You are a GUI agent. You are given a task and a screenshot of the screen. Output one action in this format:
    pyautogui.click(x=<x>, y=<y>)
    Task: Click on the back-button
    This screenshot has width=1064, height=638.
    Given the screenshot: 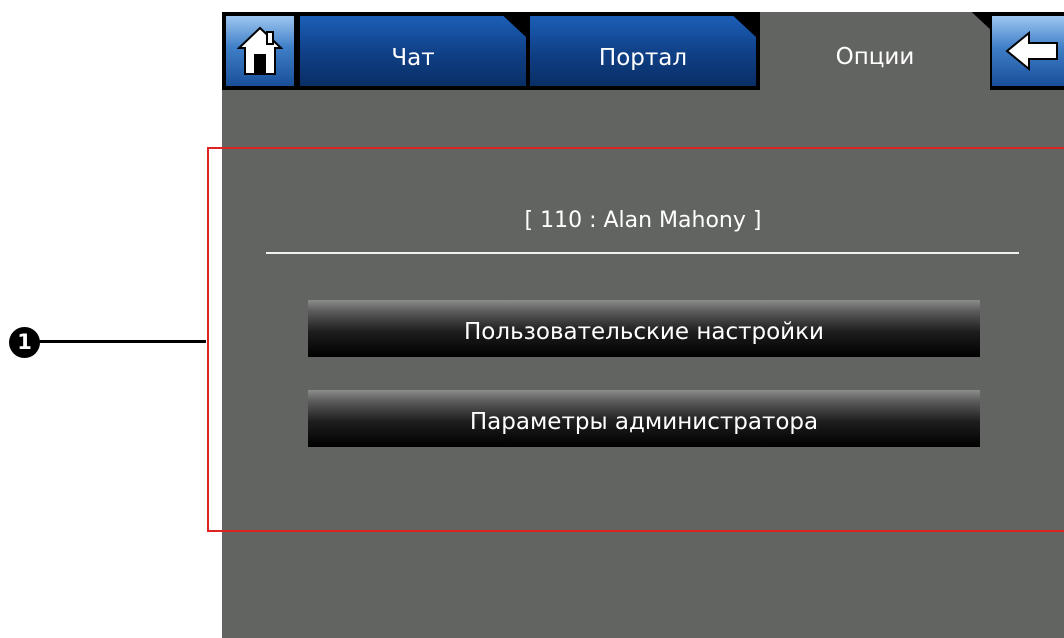 What is the action you would take?
    pyautogui.click(x=1028, y=51)
    